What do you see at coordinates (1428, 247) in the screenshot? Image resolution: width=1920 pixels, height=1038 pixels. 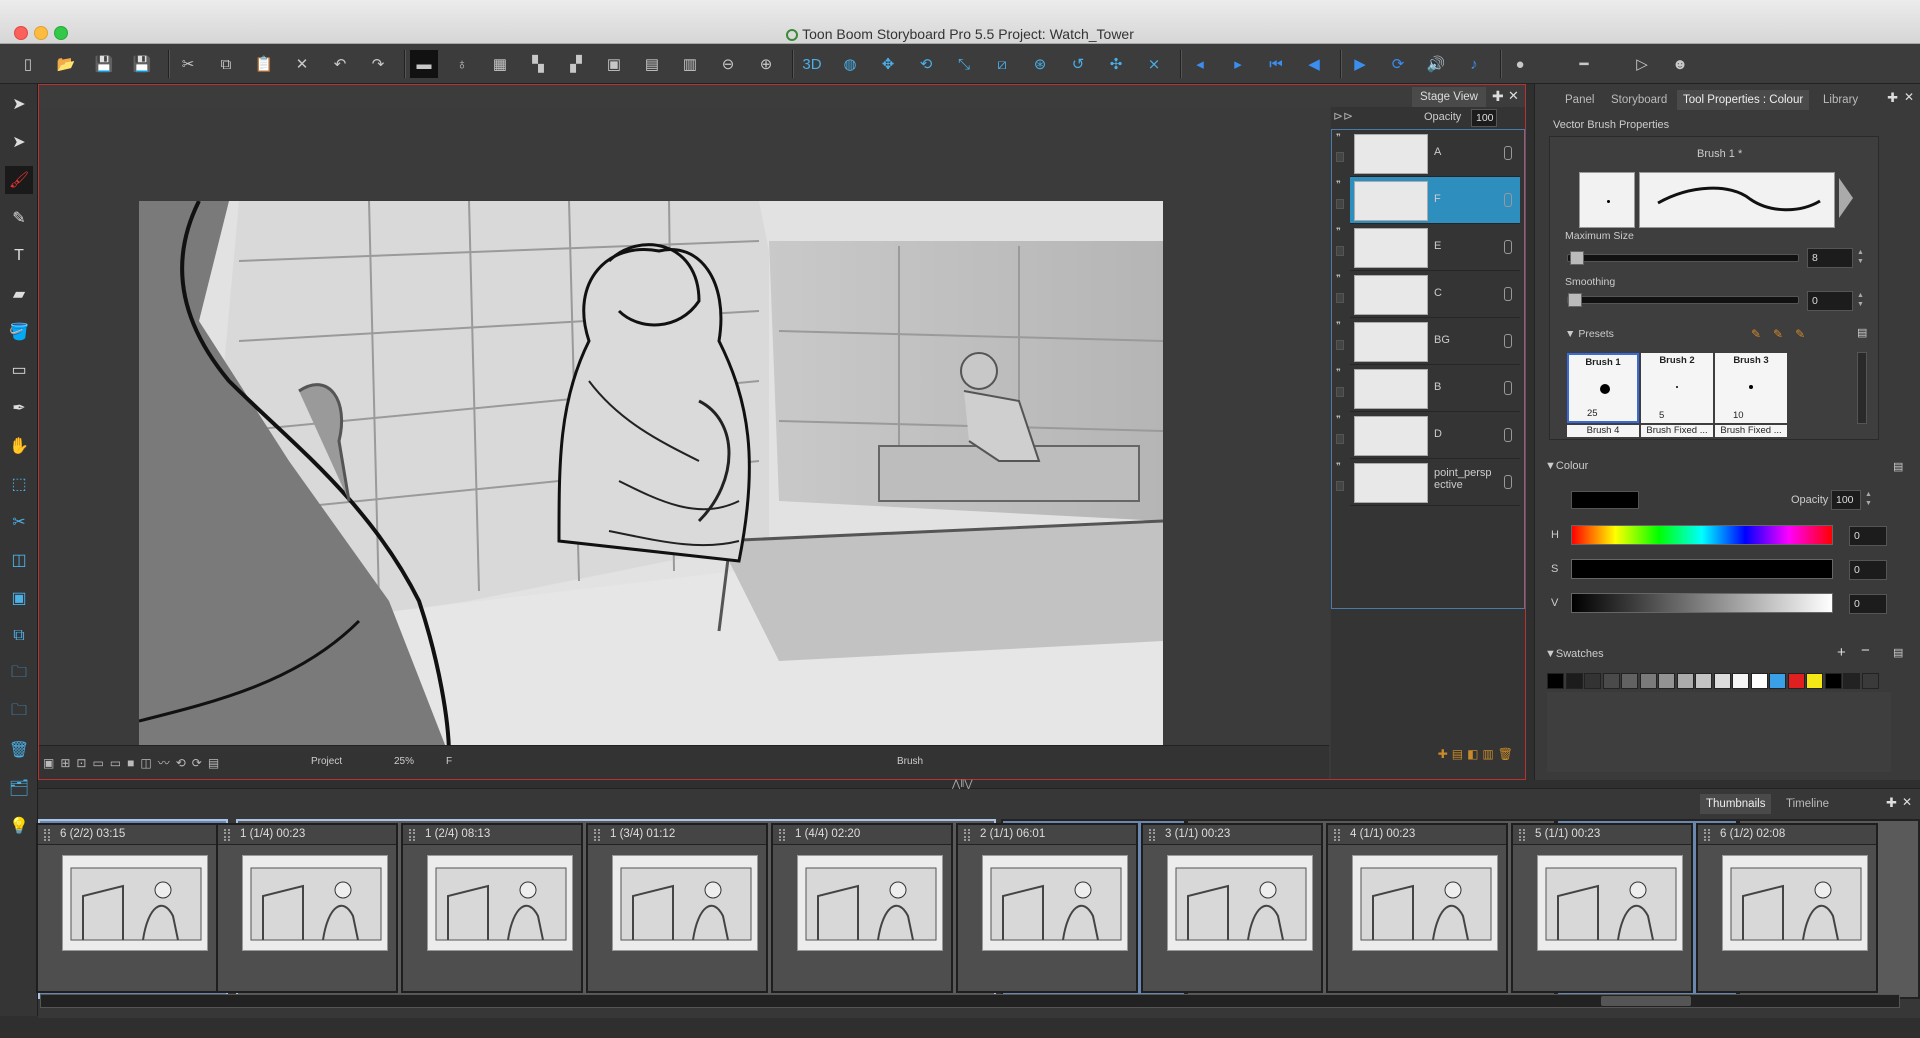 I see `layer-row: ❞ E` at bounding box center [1428, 247].